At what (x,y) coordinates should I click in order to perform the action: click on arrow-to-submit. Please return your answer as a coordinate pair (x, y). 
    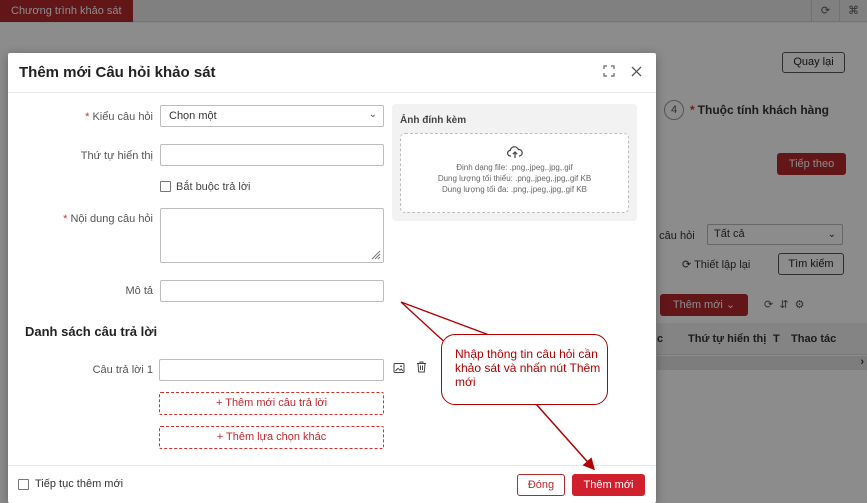
    Looking at the image, I should click on (565, 437).